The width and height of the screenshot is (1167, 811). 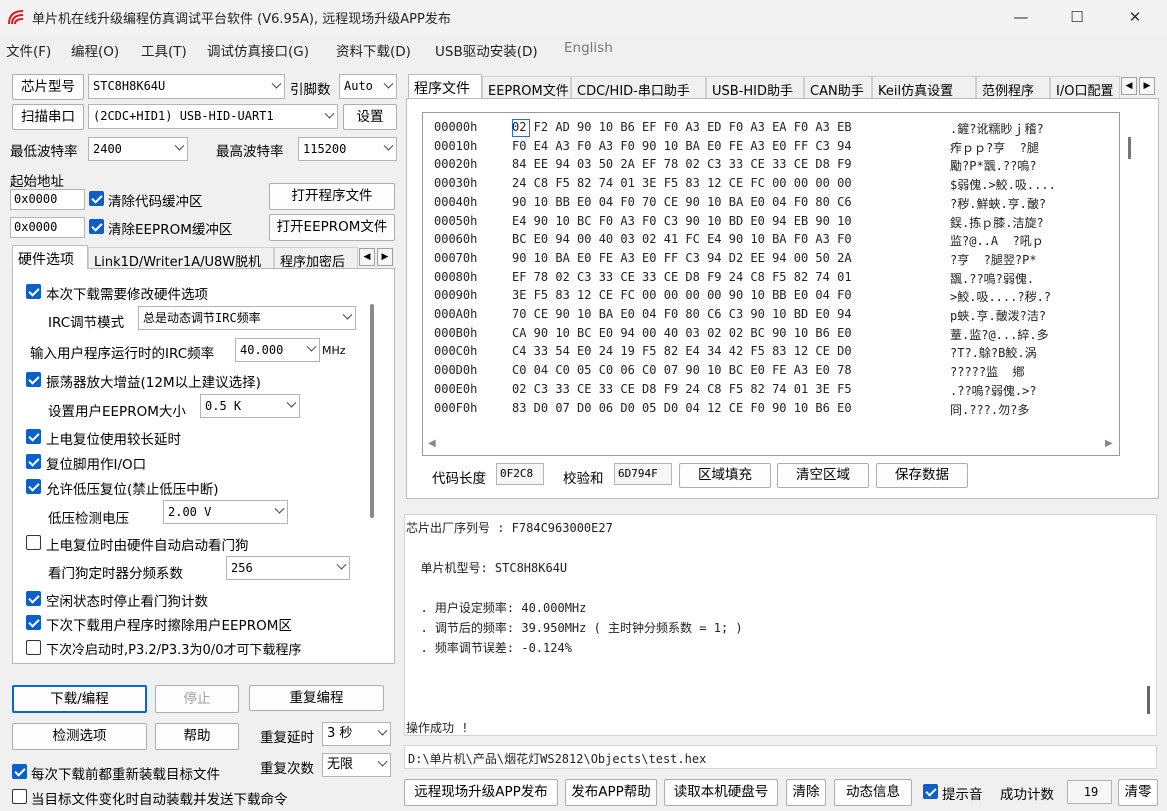 I want to click on osc-gain-checkbox, so click(x=33, y=379).